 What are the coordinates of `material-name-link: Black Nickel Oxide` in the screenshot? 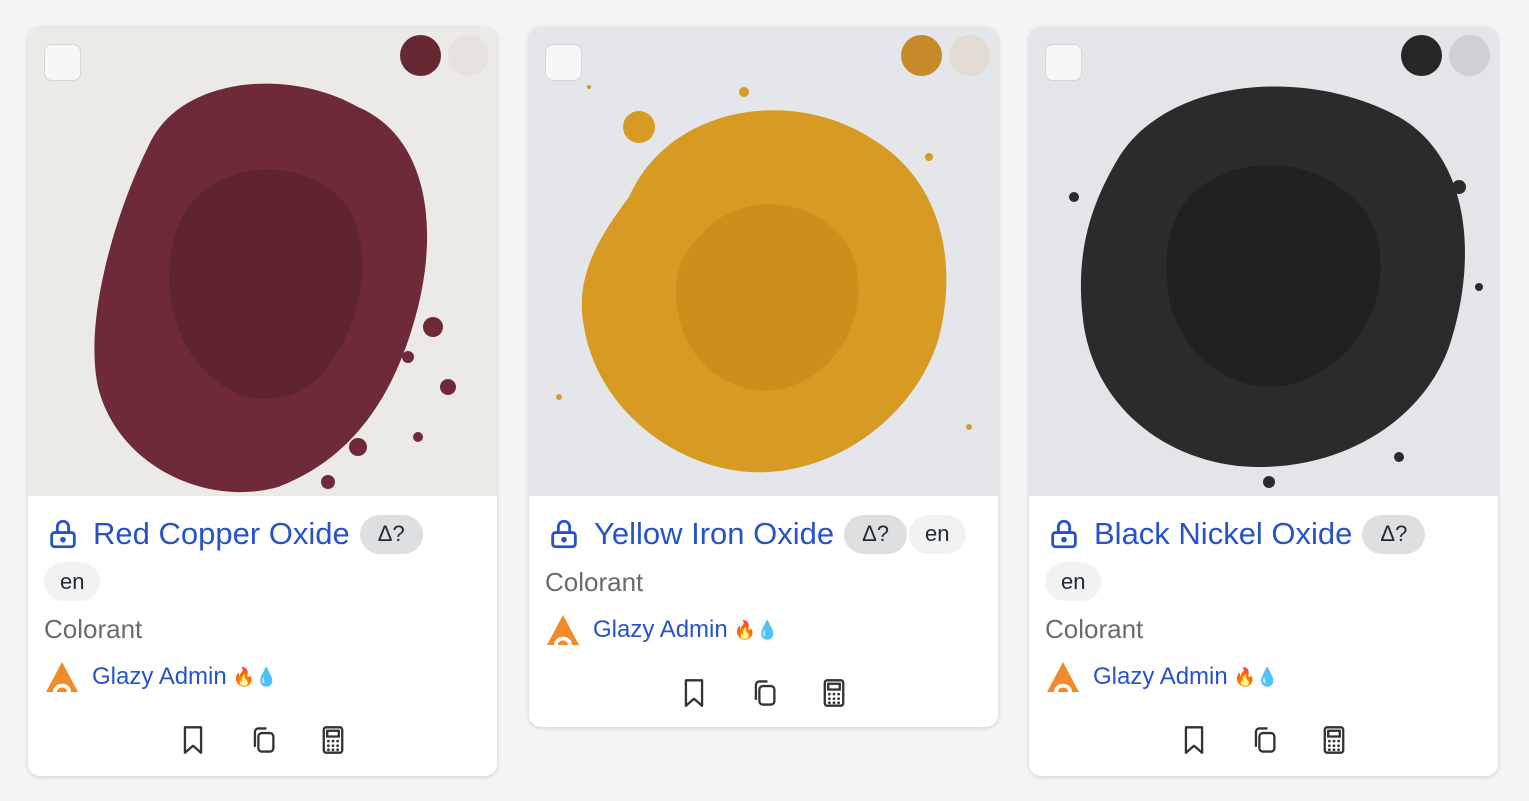 It's located at (1223, 534).